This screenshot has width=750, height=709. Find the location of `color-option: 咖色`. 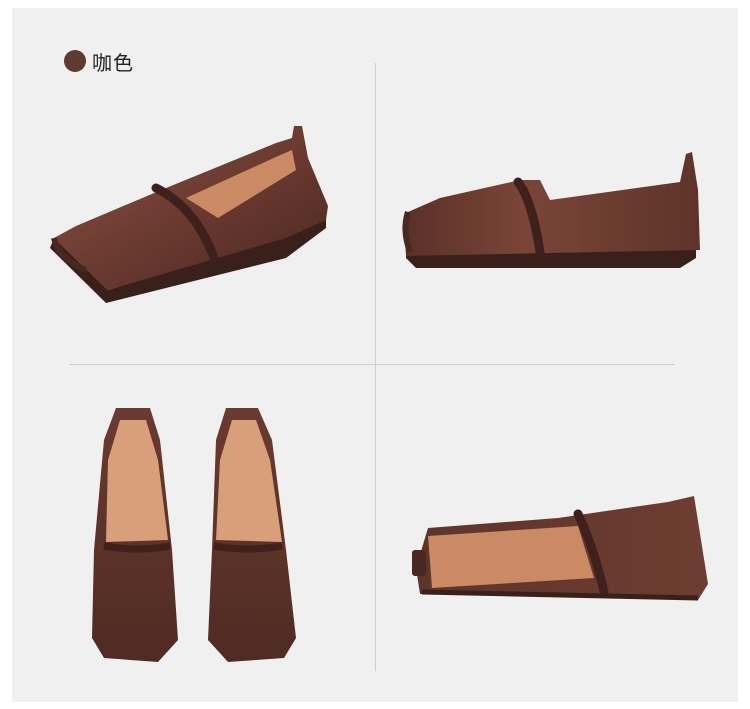

color-option: 咖色 is located at coordinates (99, 61).